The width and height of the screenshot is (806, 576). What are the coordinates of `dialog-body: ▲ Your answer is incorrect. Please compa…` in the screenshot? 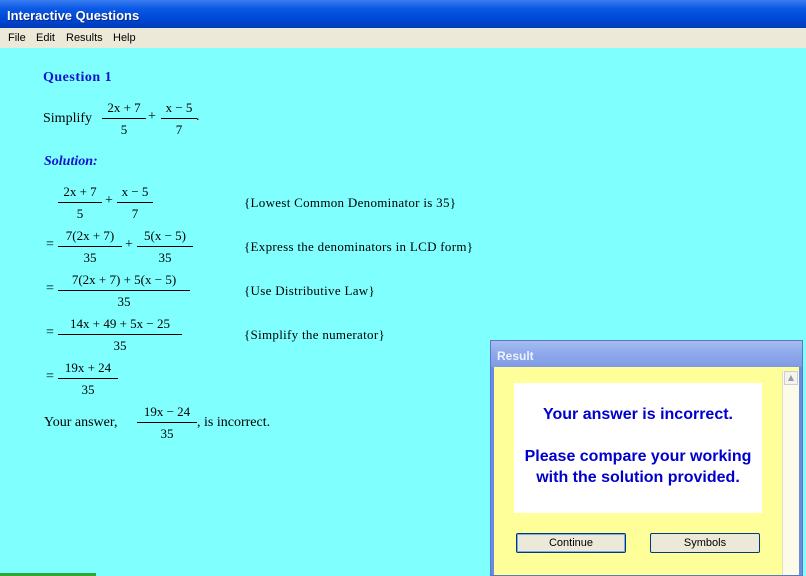 It's located at (646, 471).